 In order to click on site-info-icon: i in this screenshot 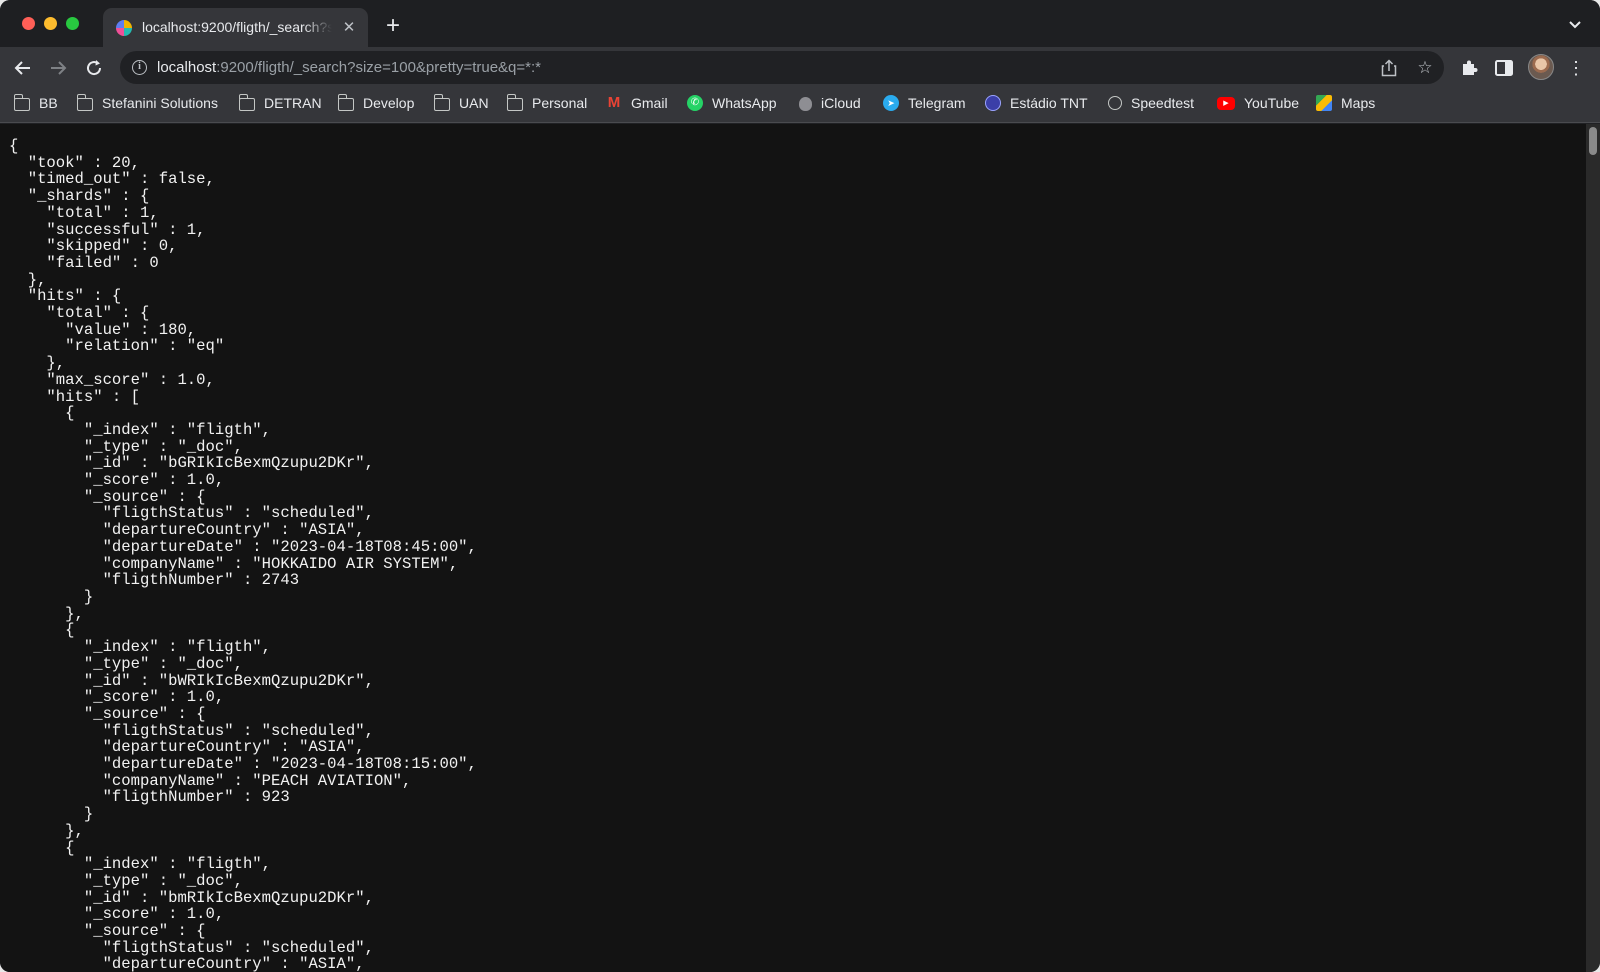, I will do `click(139, 67)`.